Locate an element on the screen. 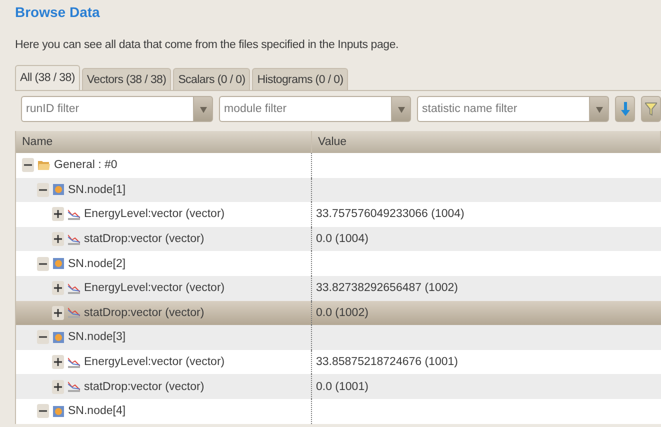  value-text: 0.0 (1001) is located at coordinates (342, 386).